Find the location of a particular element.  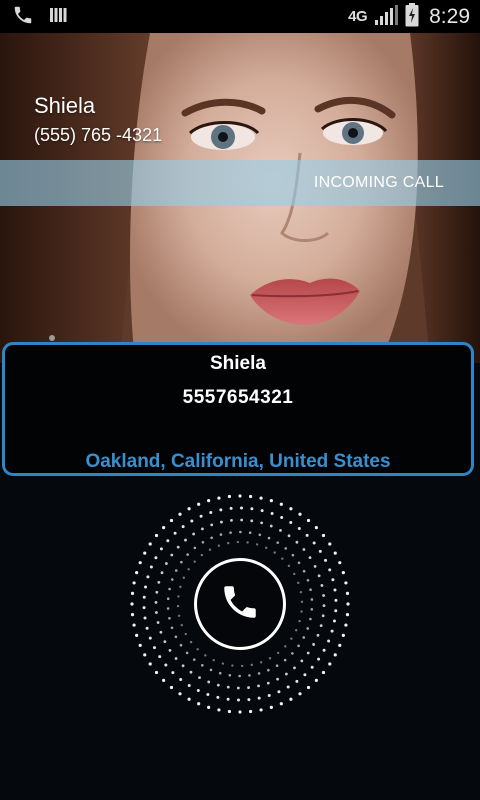

call-status-label: INCOMING CALL is located at coordinates (378, 182).